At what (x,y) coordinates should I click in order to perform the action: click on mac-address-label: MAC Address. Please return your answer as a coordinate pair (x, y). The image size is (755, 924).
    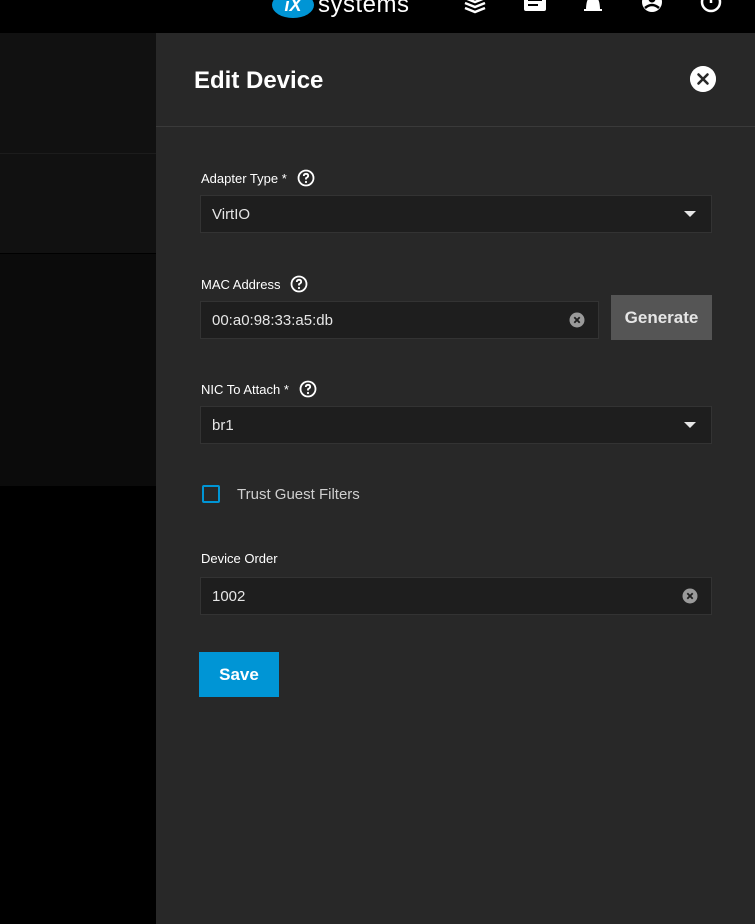
    Looking at the image, I should click on (254, 284).